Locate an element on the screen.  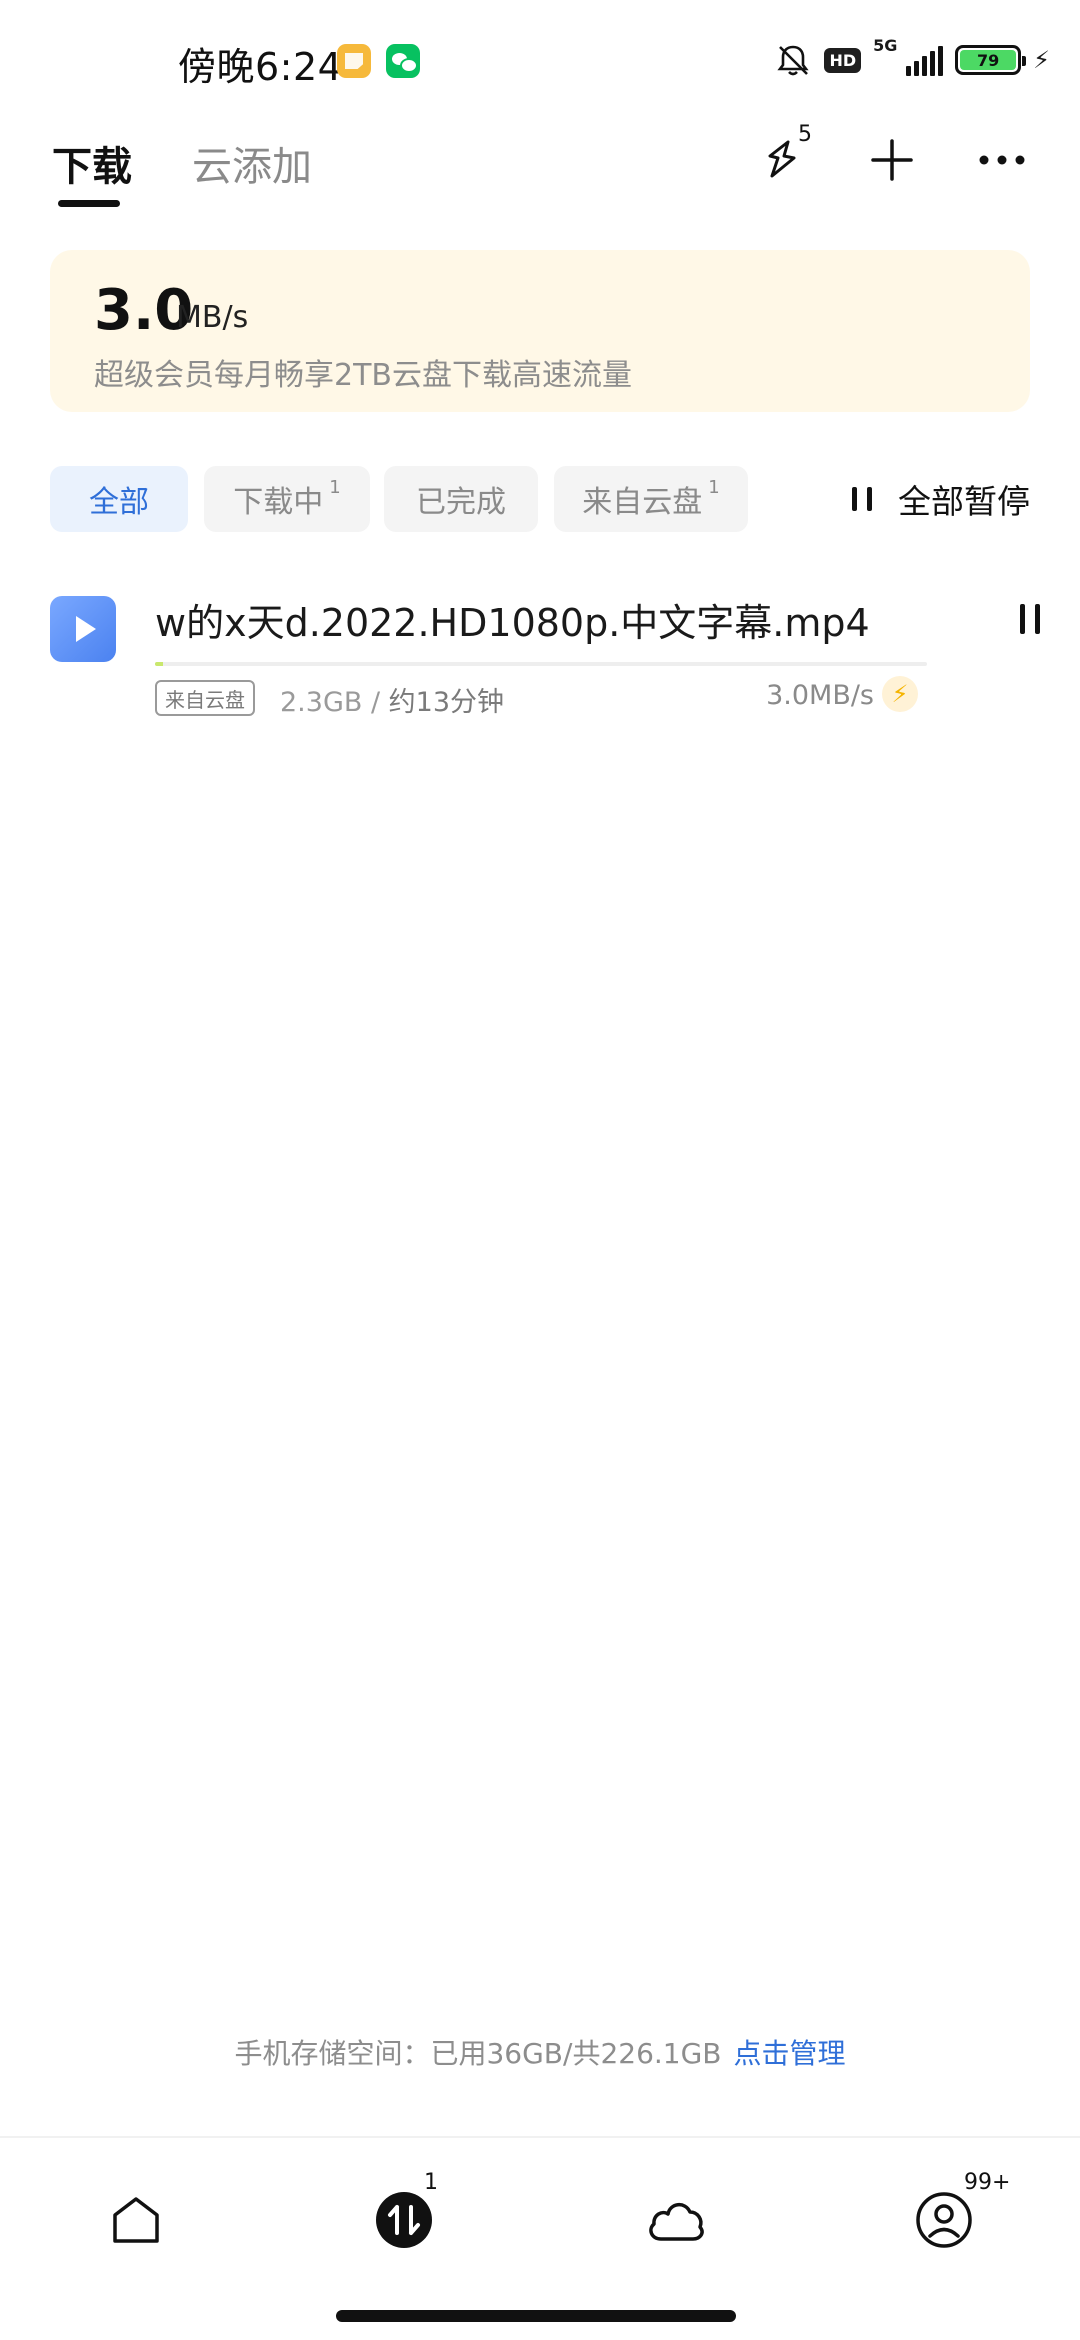
download-eta: 约13分钟 is located at coordinates (446, 702).